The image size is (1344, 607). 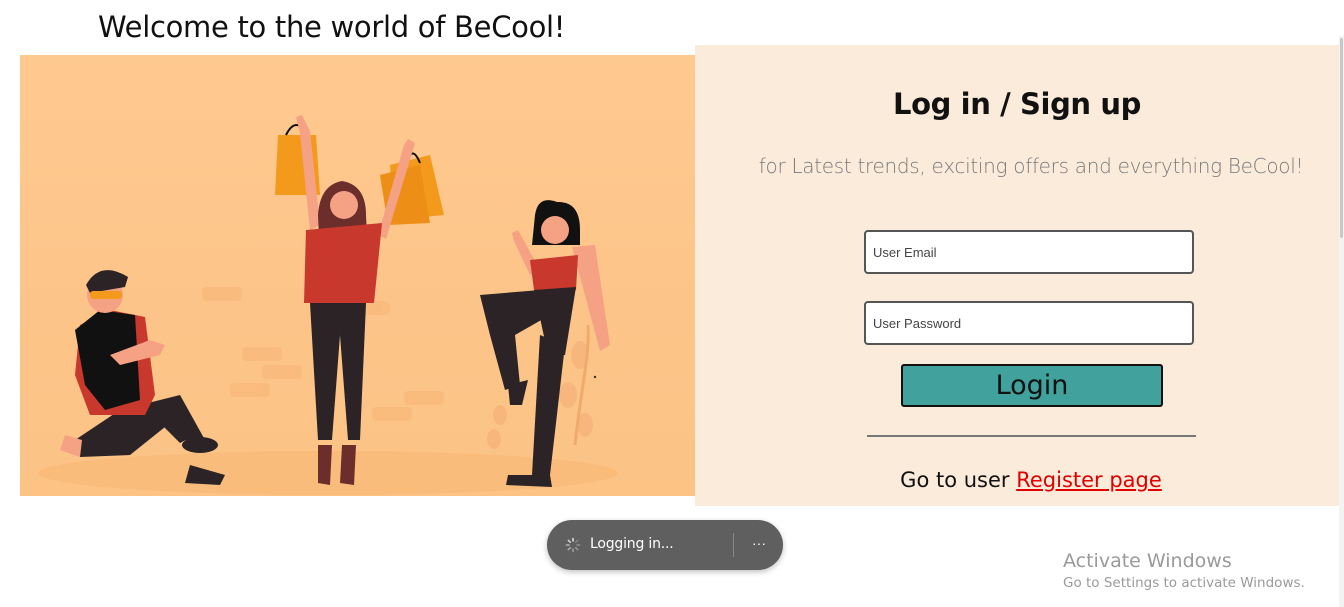 What do you see at coordinates (1184, 583) in the screenshot?
I see `watermark-subtitle: Go to Settings to activate Windows.` at bounding box center [1184, 583].